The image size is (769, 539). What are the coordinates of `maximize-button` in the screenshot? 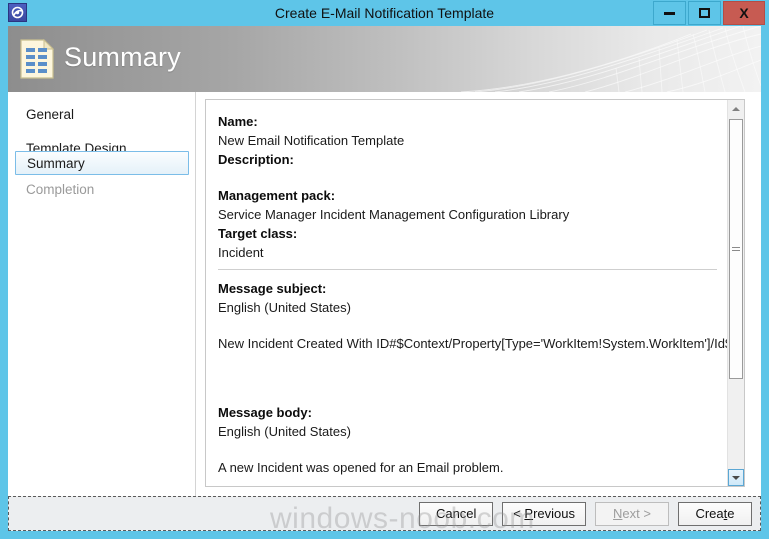 It's located at (704, 13).